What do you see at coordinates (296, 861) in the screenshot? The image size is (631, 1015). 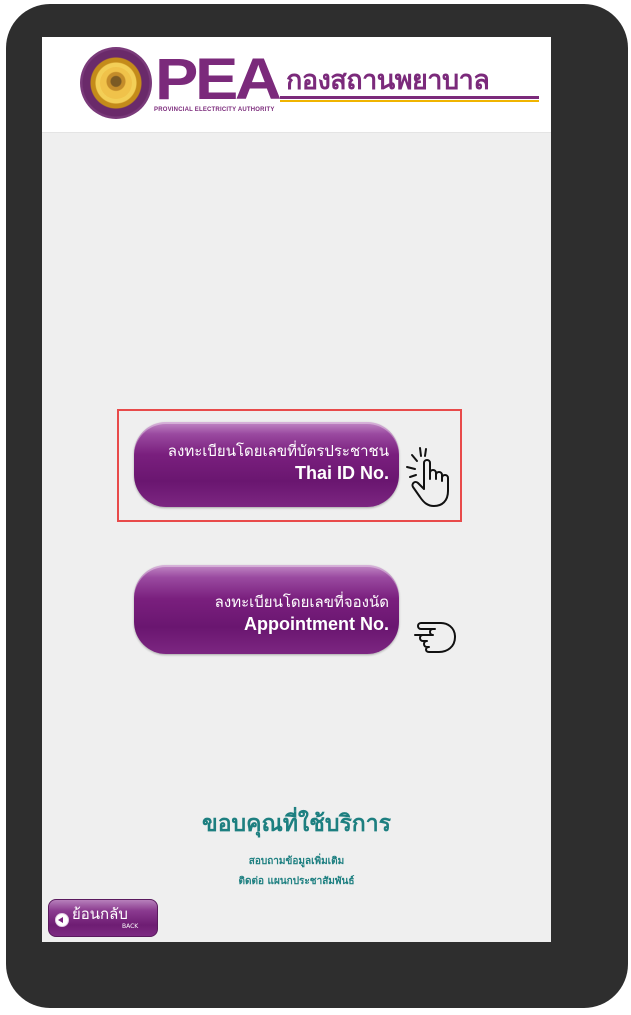 I see `contact-info-line1: สอบถามข้อมูลเพิ่มเติม` at bounding box center [296, 861].